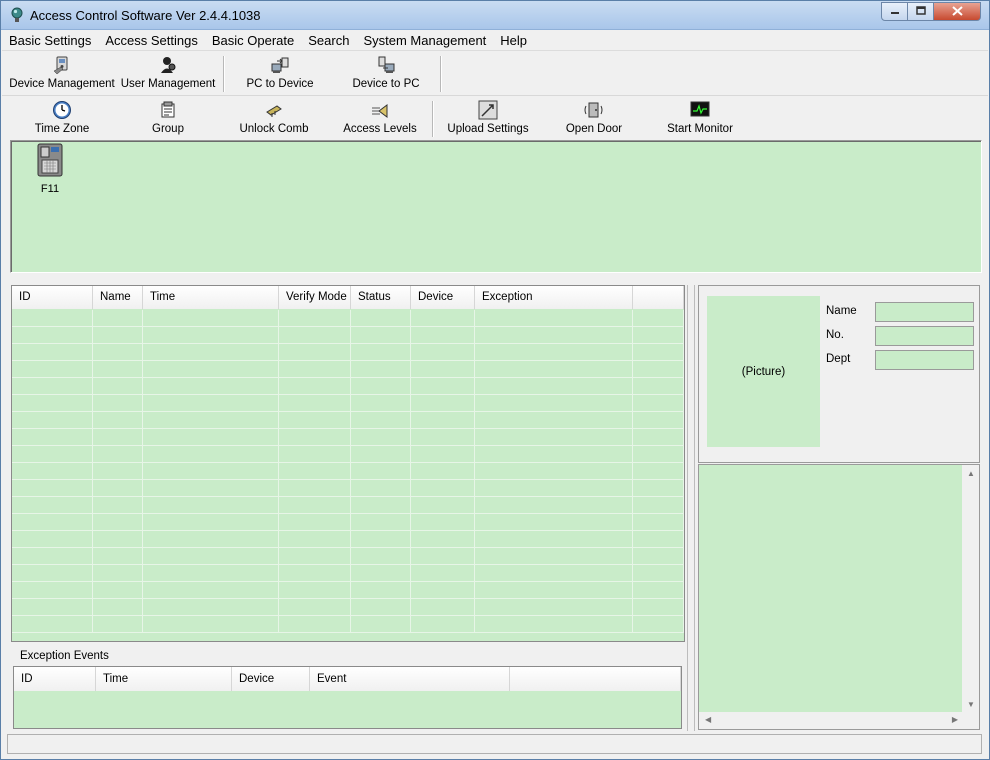 The height and width of the screenshot is (760, 990). Describe the element at coordinates (50, 169) in the screenshot. I see `device-item: F11` at that location.